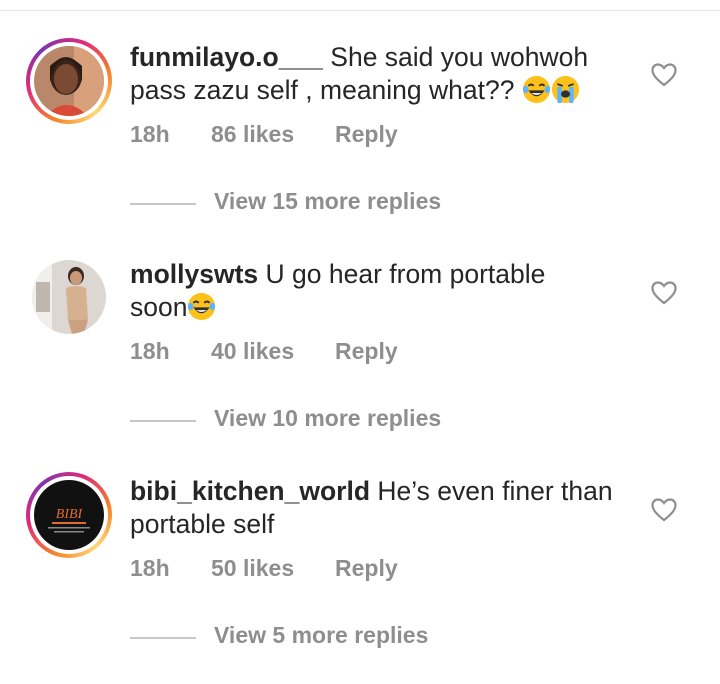 The height and width of the screenshot is (684, 720). I want to click on top-divider, so click(360, 10).